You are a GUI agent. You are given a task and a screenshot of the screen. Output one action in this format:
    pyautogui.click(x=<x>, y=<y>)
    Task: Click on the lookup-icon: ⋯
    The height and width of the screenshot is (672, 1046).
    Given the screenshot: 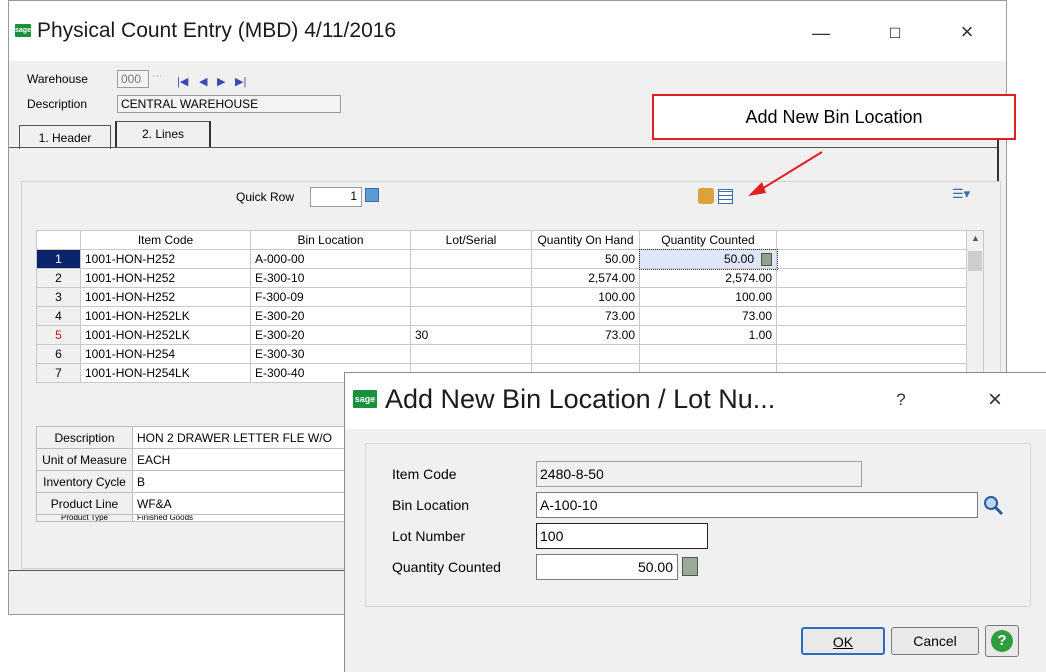 What is the action you would take?
    pyautogui.click(x=157, y=76)
    